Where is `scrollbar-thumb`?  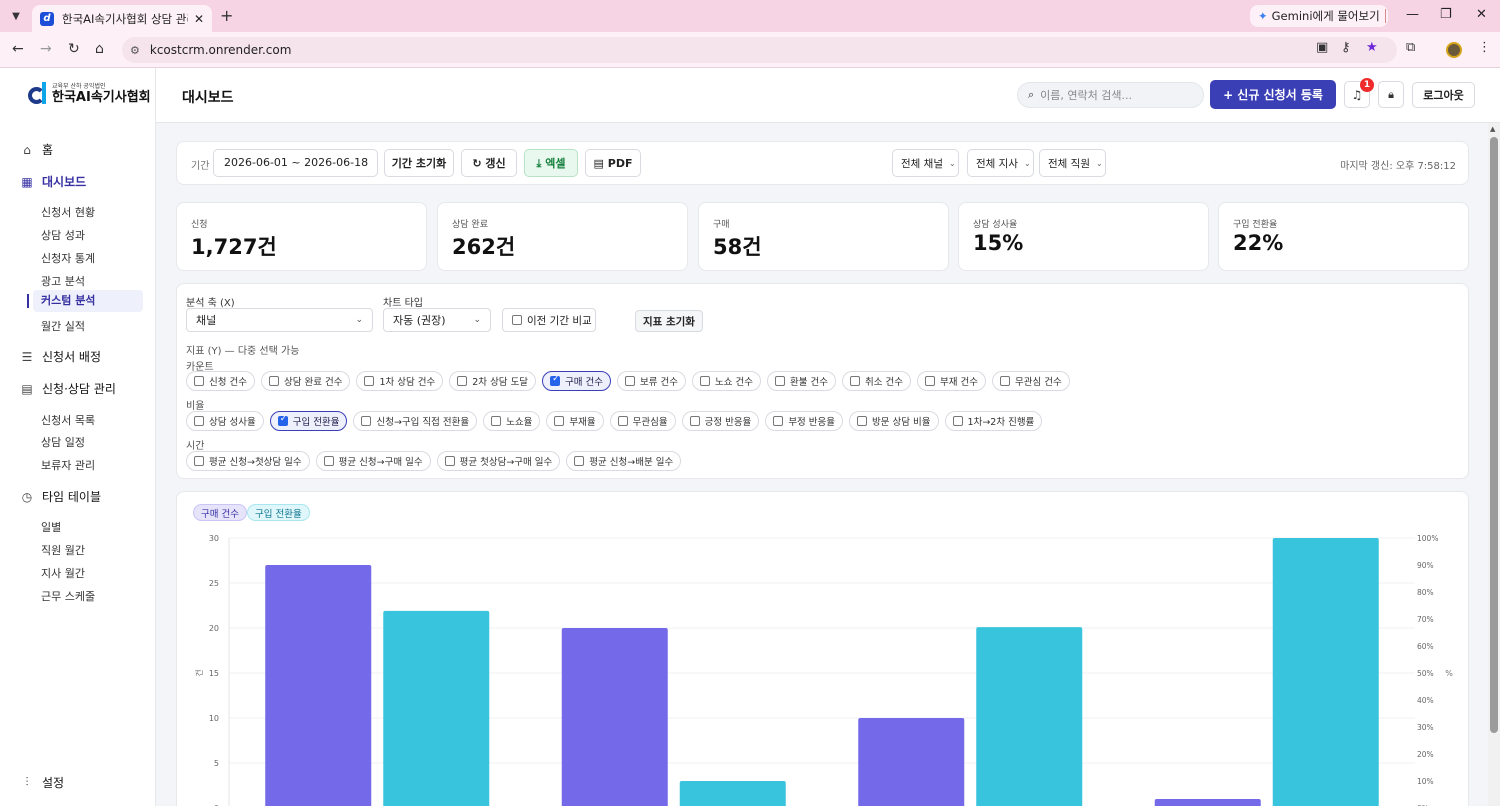 scrollbar-thumb is located at coordinates (1494, 435).